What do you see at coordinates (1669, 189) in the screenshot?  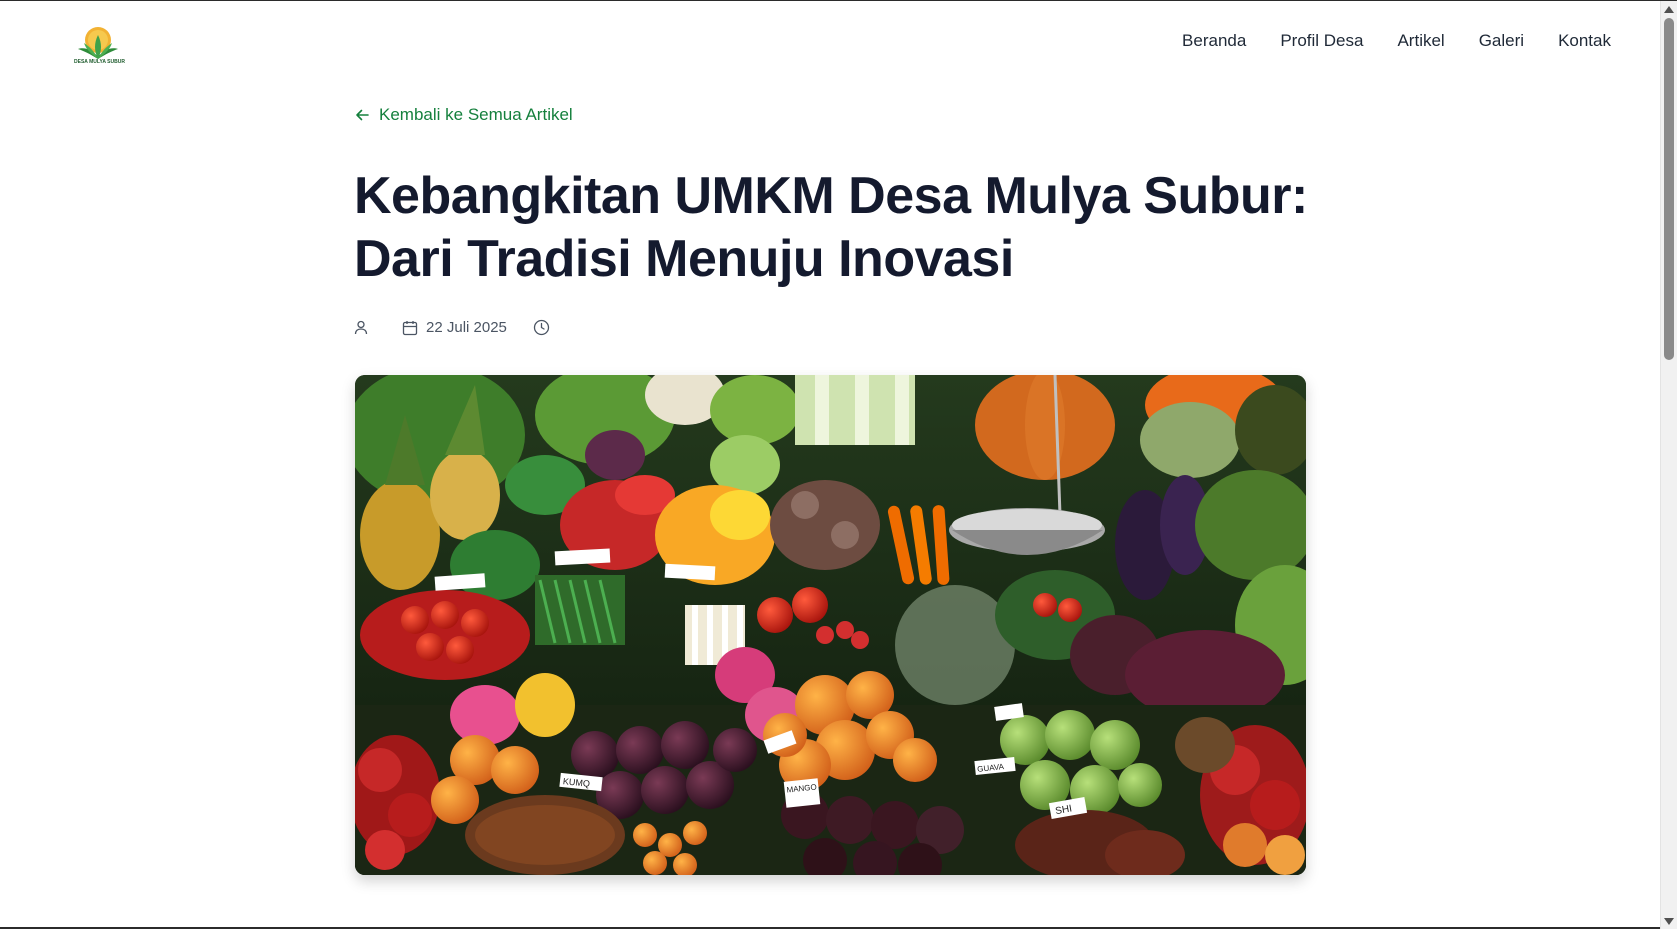 I see `scroll-thumb` at bounding box center [1669, 189].